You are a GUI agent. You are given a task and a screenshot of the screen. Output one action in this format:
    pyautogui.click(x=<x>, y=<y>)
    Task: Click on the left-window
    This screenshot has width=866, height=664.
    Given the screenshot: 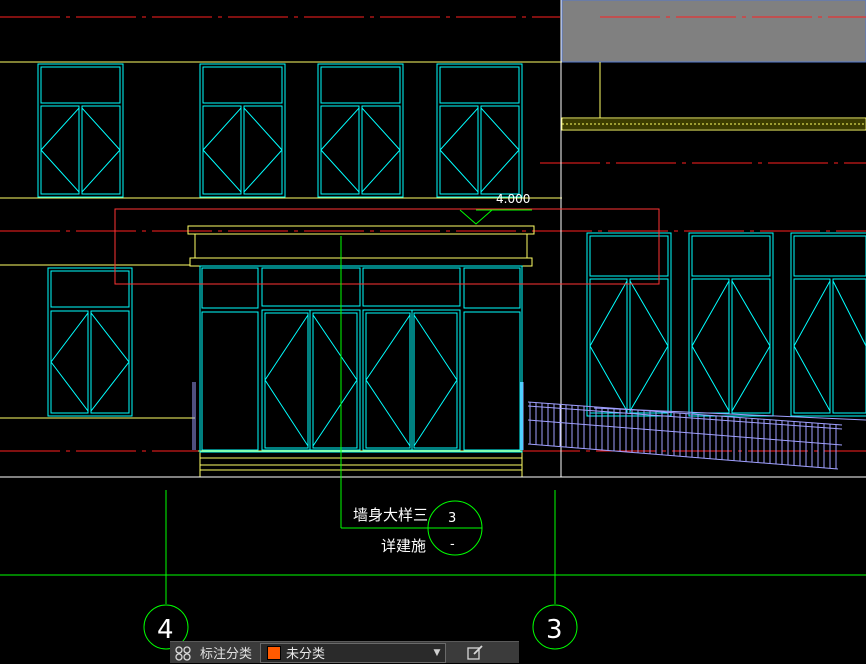 What is the action you would take?
    pyautogui.click(x=90, y=342)
    